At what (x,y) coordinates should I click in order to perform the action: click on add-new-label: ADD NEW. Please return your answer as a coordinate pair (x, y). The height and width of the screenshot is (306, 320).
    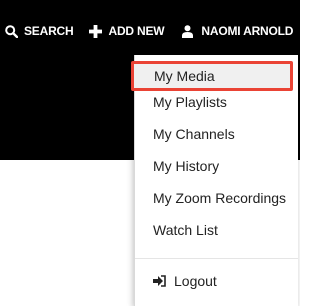
    Looking at the image, I should click on (136, 31).